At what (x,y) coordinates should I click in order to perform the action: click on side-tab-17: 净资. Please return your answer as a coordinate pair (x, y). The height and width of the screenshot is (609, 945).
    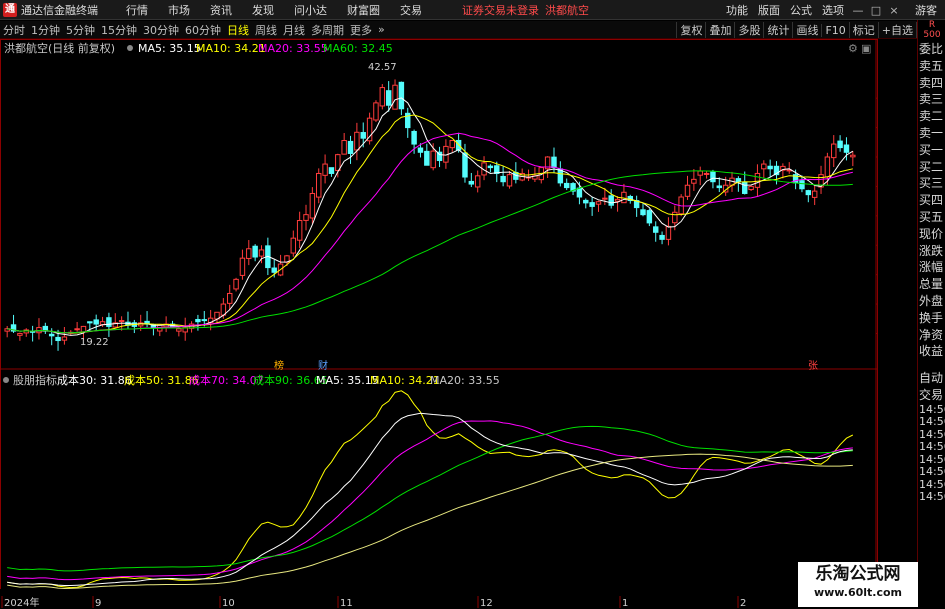
    Looking at the image, I should click on (931, 335).